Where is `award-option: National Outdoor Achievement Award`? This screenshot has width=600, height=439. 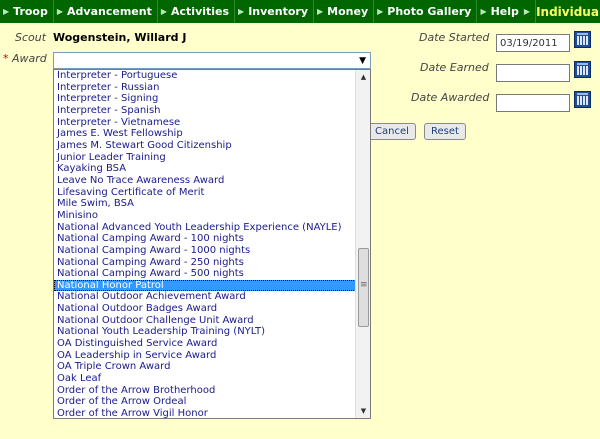 award-option: National Outdoor Achievement Award is located at coordinates (205, 297).